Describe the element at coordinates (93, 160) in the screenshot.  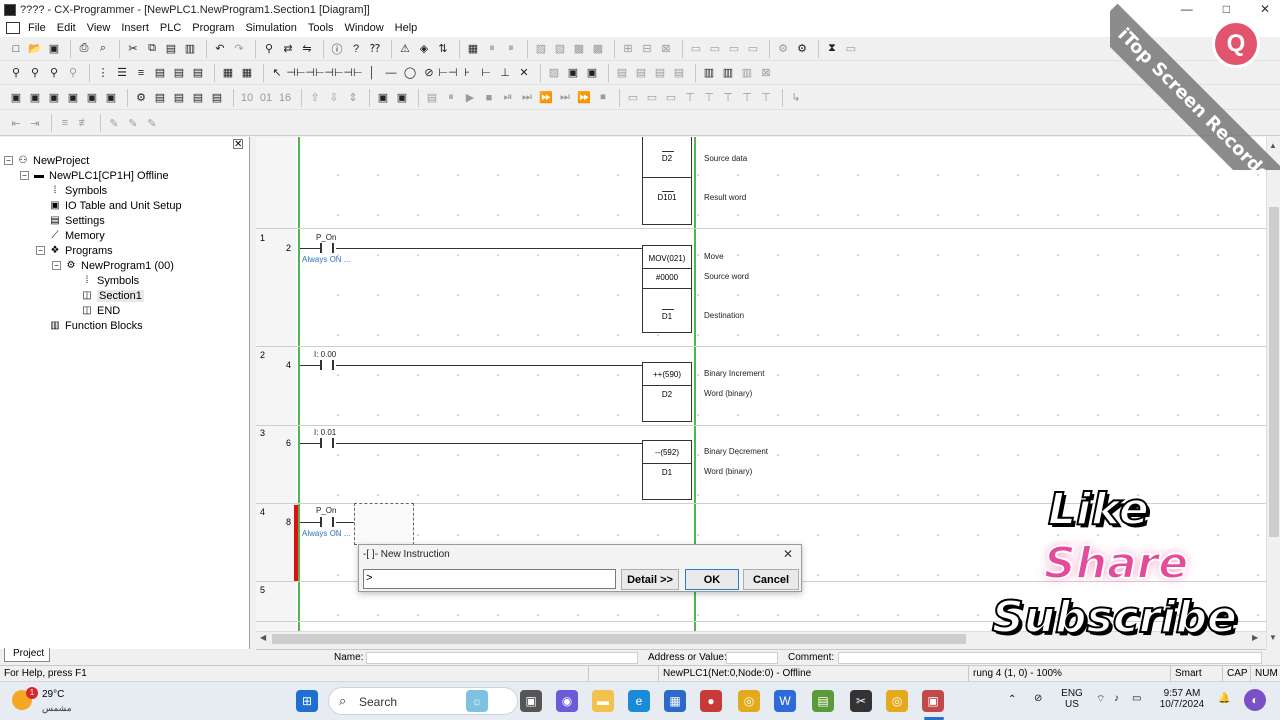
I see `tree-item: − ⚇ NewProject` at that location.